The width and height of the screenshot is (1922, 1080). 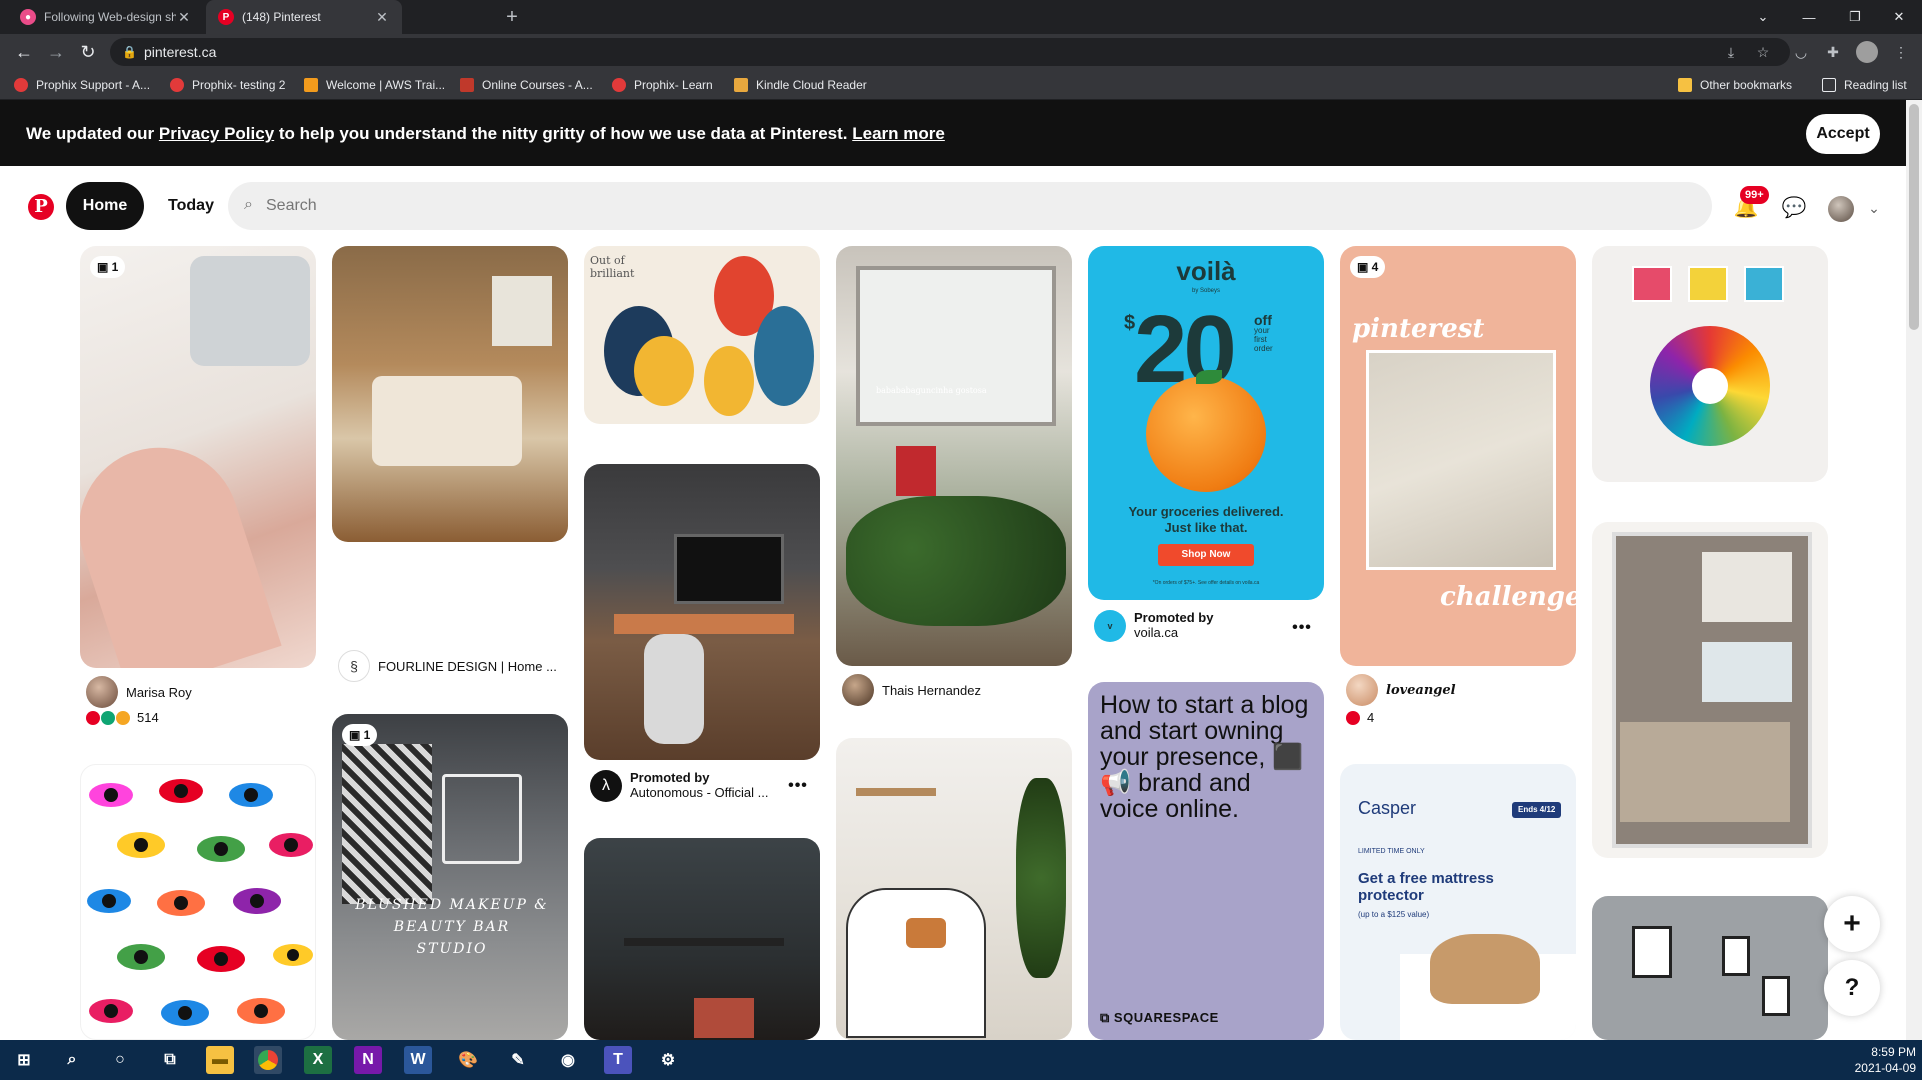 I want to click on pin-eyes, so click(x=198, y=902).